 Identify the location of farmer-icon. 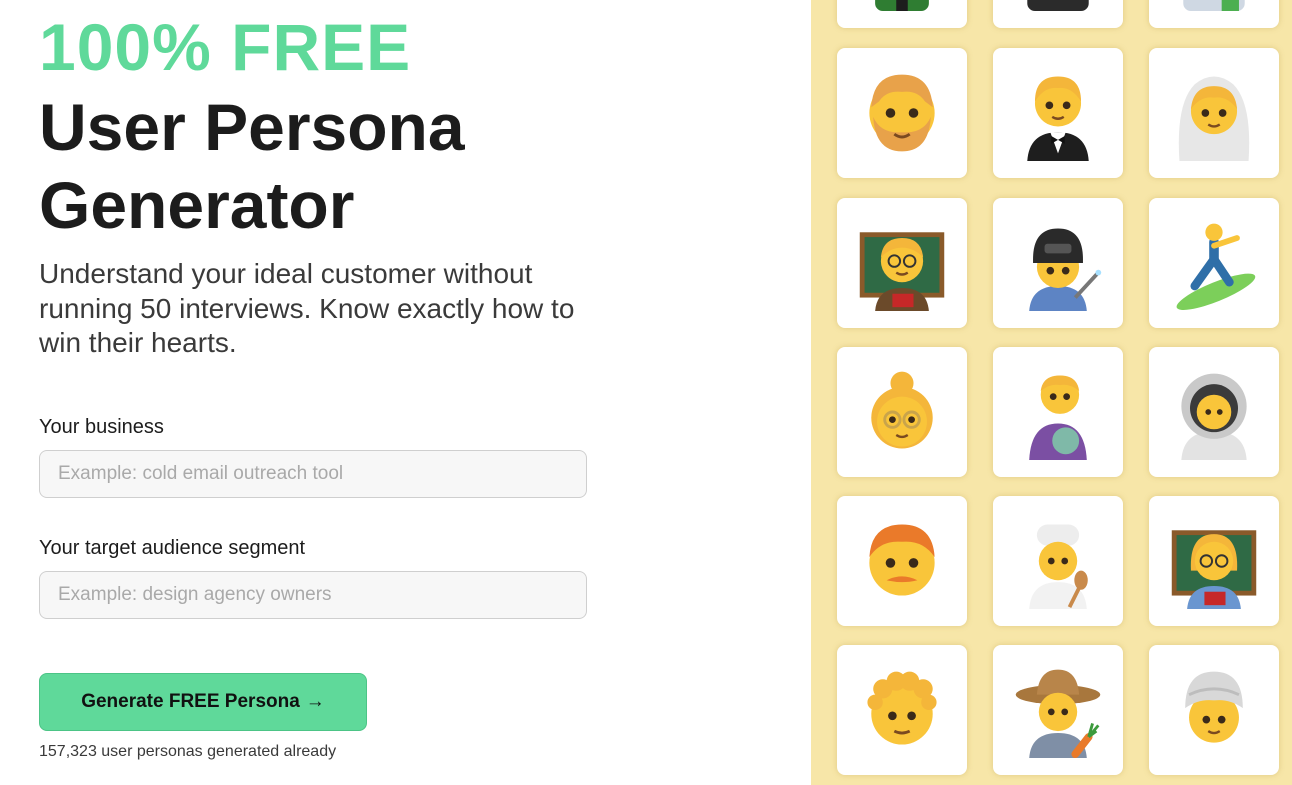
(1058, 713).